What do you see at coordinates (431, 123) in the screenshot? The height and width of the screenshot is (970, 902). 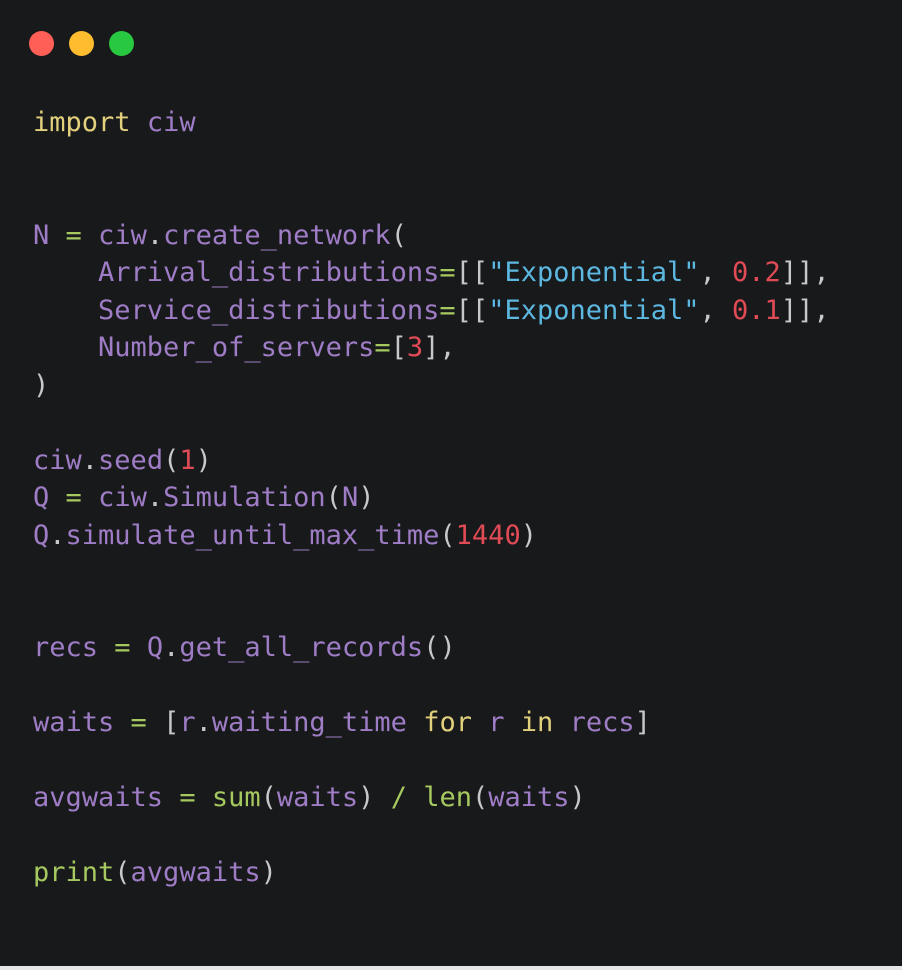 I see `code-line: import ciw` at bounding box center [431, 123].